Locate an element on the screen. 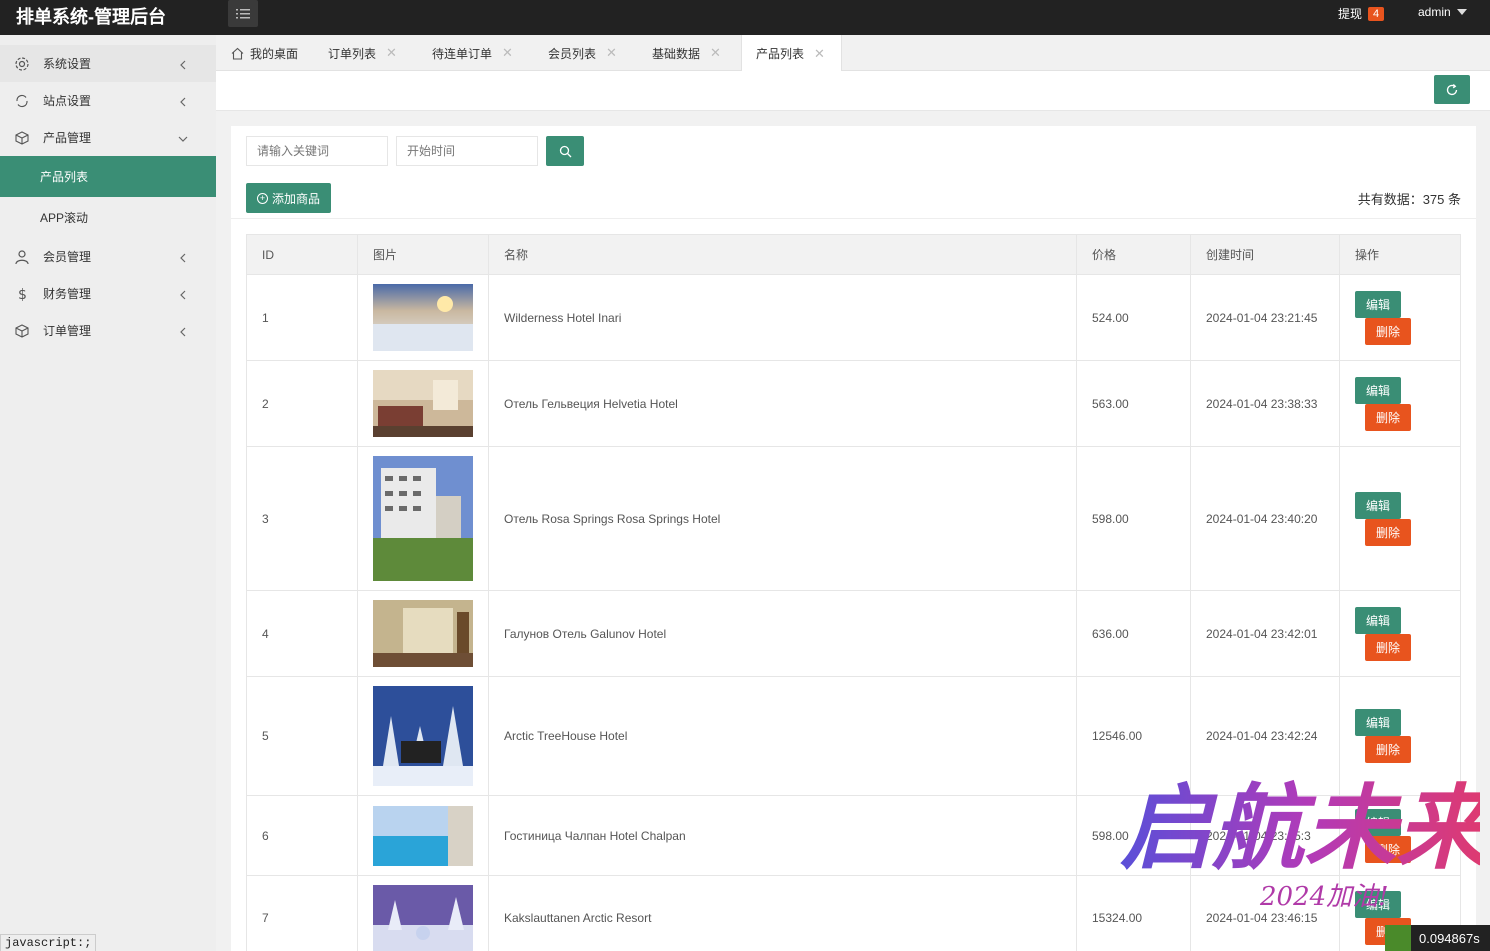 Image resolution: width=1490 pixels, height=951 pixels. tab-dashboard: 我的桌面 is located at coordinates (264, 53).